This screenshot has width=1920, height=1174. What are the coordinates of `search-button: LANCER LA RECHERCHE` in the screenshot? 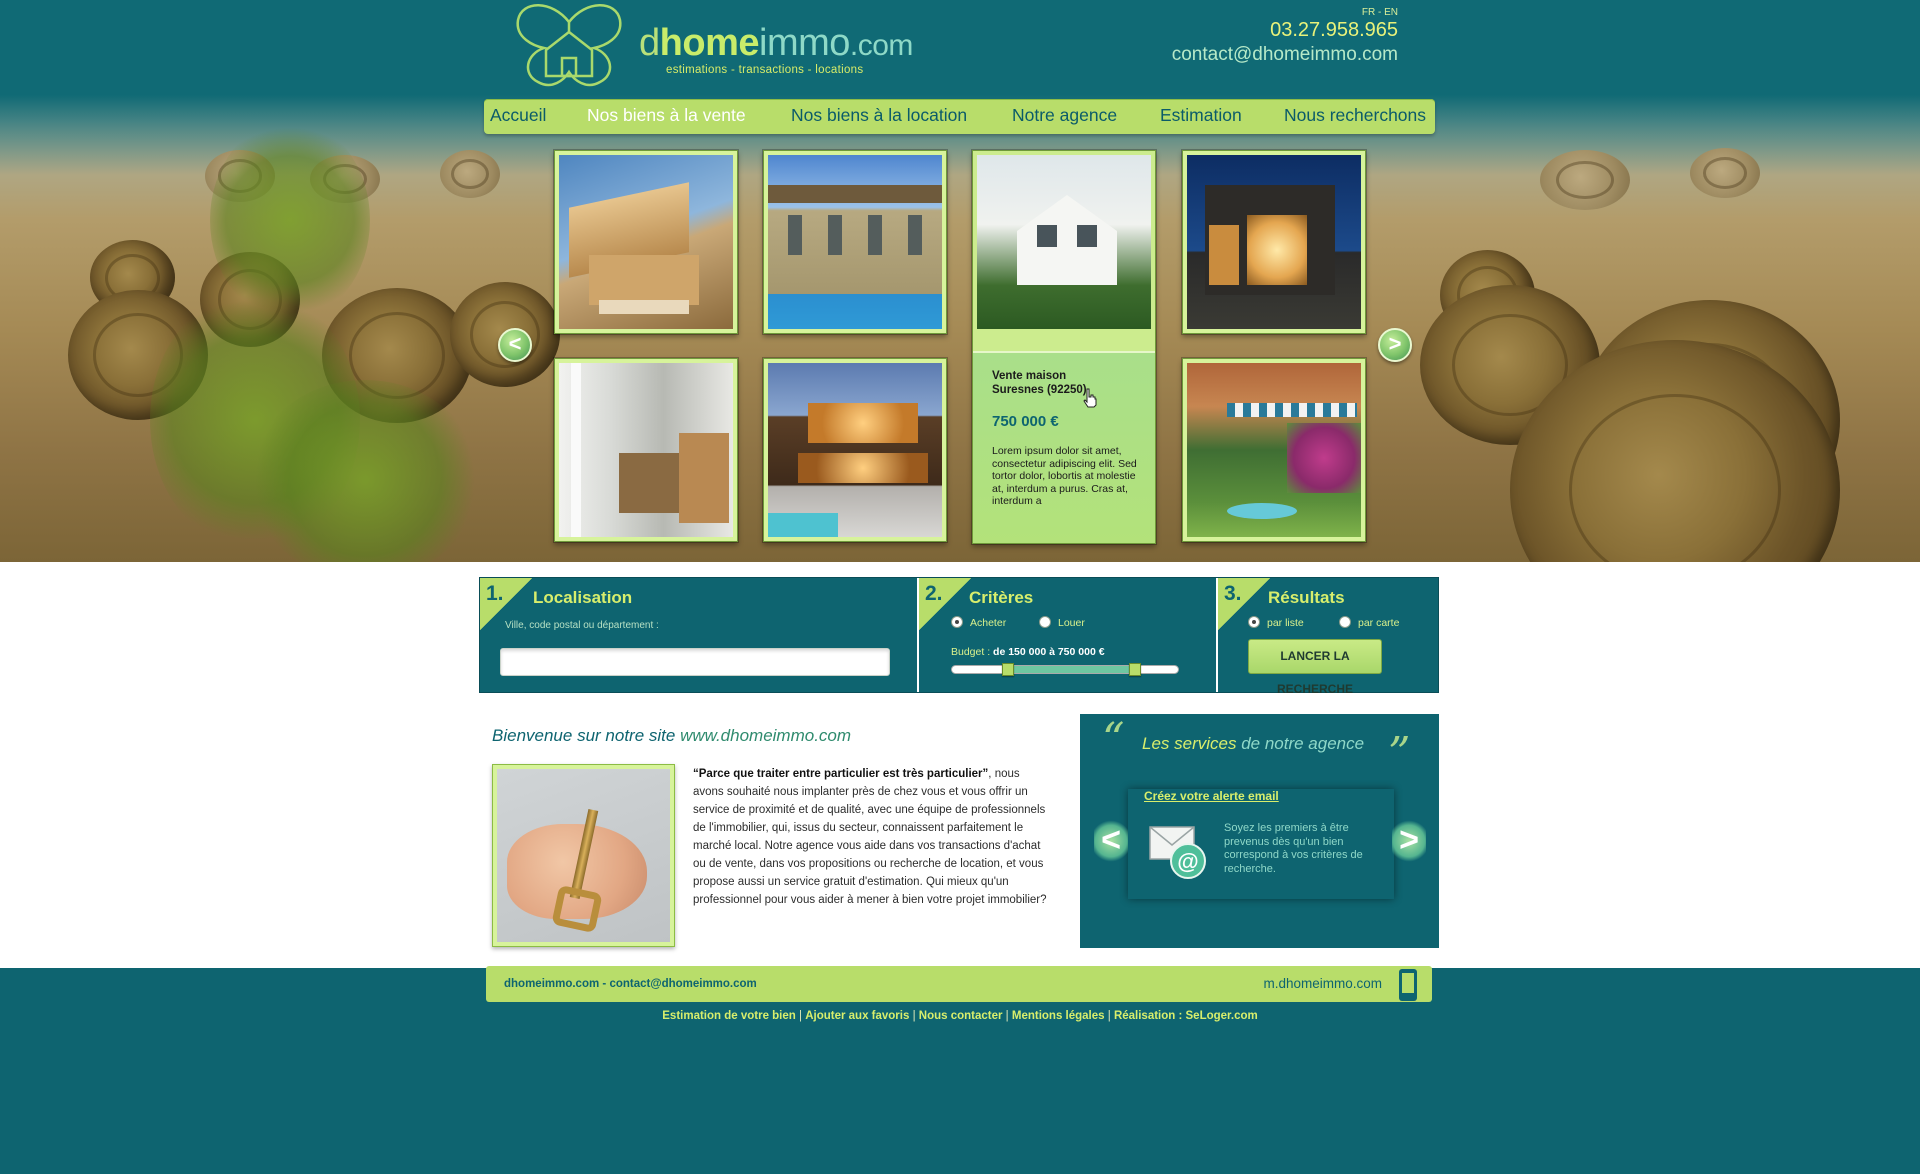 It's located at (1315, 667).